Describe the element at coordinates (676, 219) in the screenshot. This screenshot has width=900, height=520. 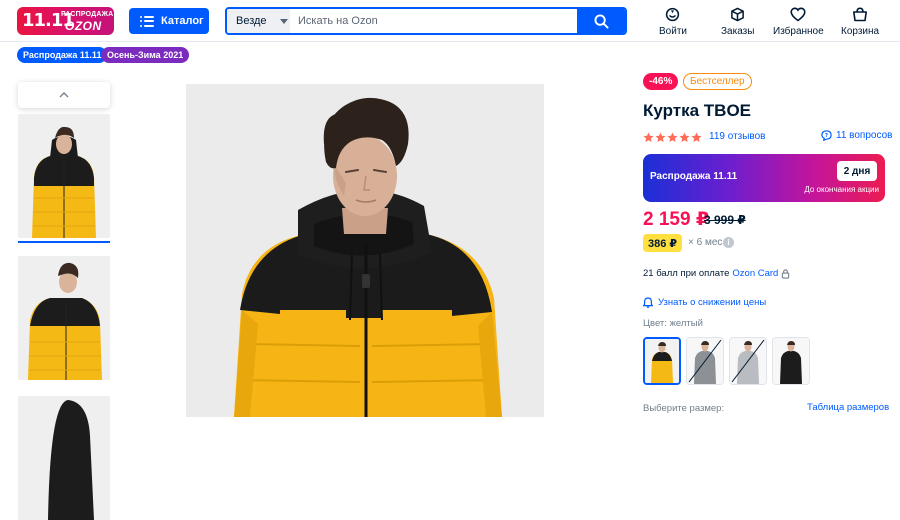
I see `current-price: 2 159 ₽` at that location.